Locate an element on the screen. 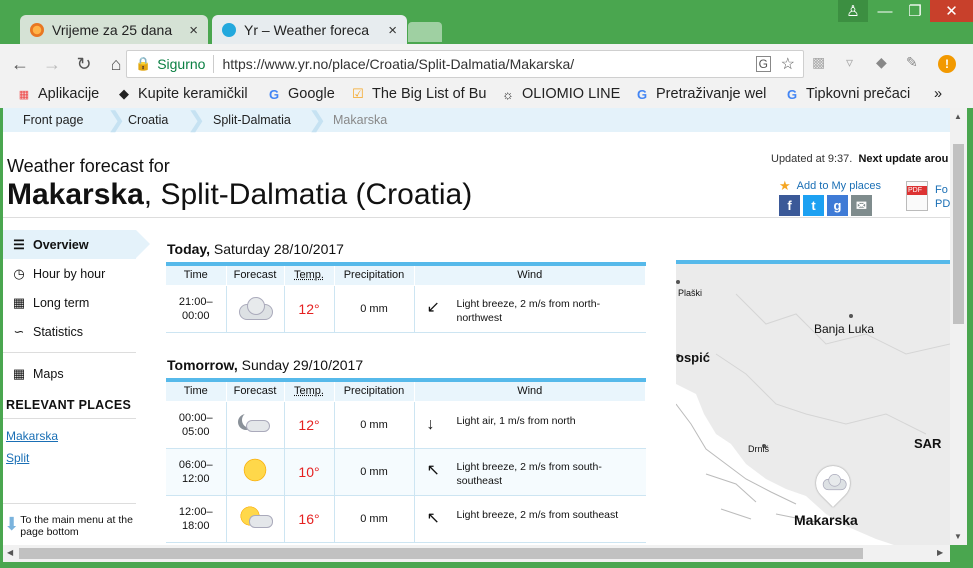 Image resolution: width=973 pixels, height=568 pixels. sun-icon: ☼ is located at coordinates (508, 94).